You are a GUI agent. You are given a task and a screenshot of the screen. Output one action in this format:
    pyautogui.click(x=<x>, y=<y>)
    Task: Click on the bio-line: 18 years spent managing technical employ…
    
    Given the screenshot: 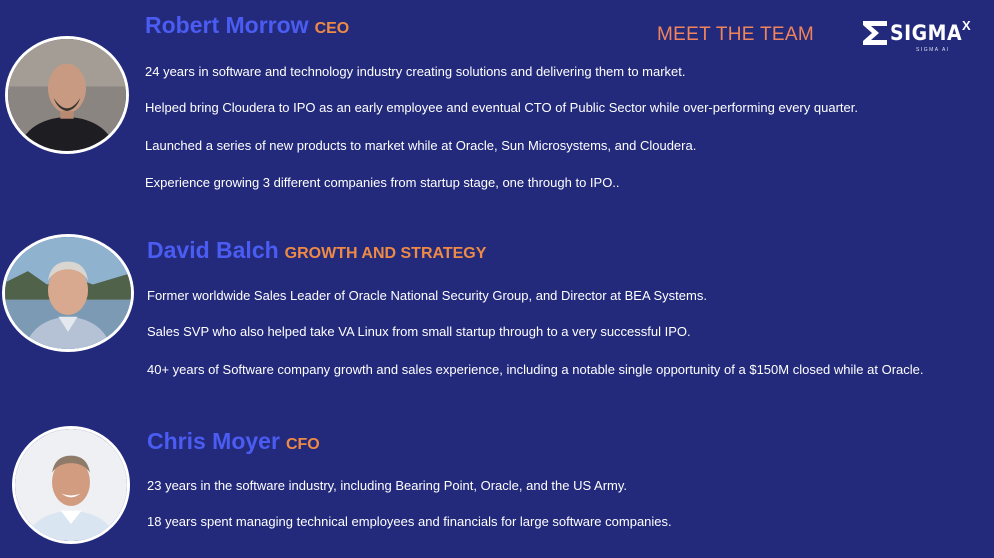 What is the action you would take?
    pyautogui.click(x=409, y=521)
    